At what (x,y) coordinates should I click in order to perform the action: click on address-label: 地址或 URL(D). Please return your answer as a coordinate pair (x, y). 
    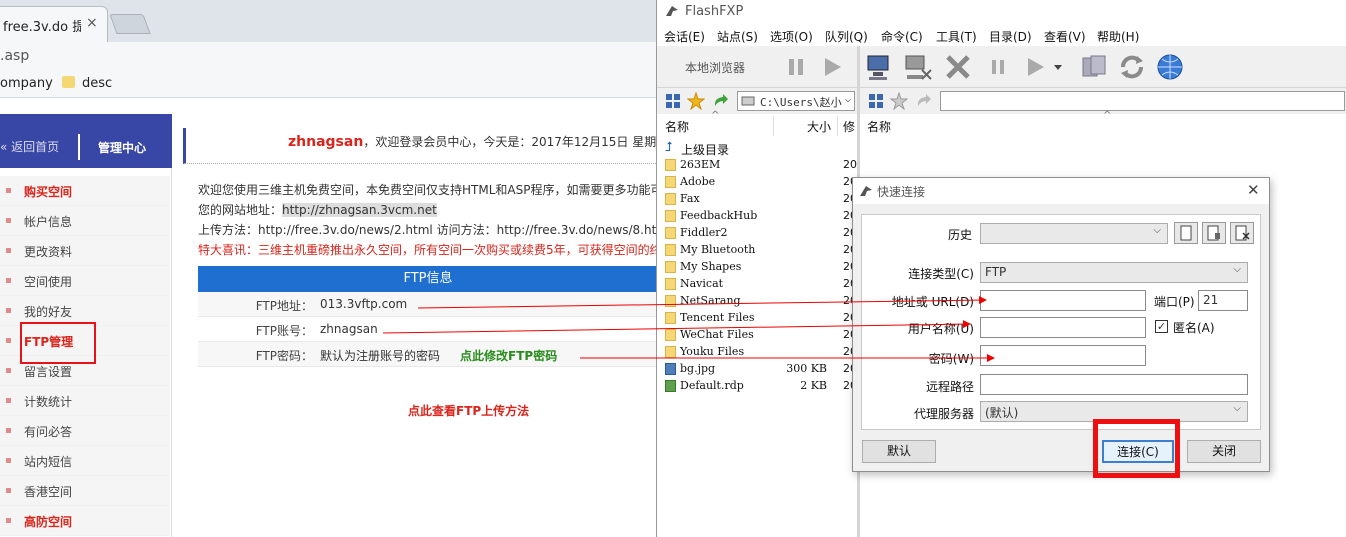
    Looking at the image, I should click on (932, 302).